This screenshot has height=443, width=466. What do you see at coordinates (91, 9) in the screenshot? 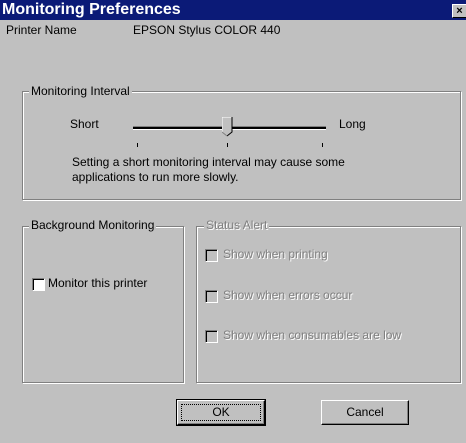
I see `window-title: Monitoring Preferences` at bounding box center [91, 9].